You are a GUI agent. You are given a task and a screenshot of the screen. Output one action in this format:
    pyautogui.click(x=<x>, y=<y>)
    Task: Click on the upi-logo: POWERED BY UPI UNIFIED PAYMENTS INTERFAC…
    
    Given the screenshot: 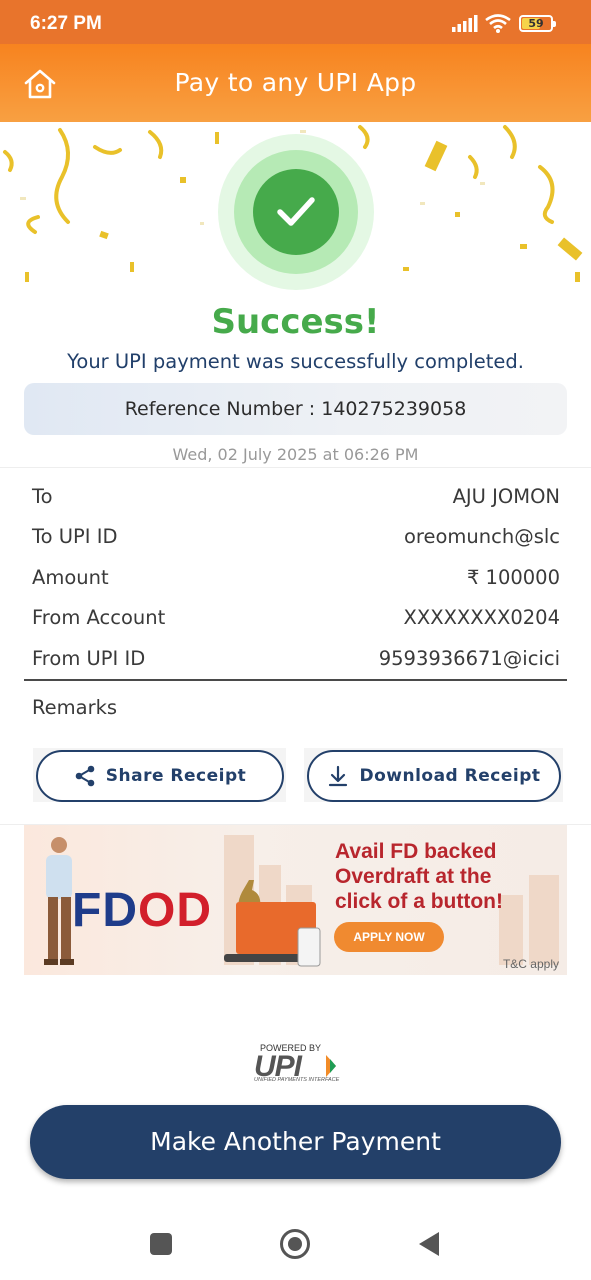 What is the action you would take?
    pyautogui.click(x=295, y=1065)
    